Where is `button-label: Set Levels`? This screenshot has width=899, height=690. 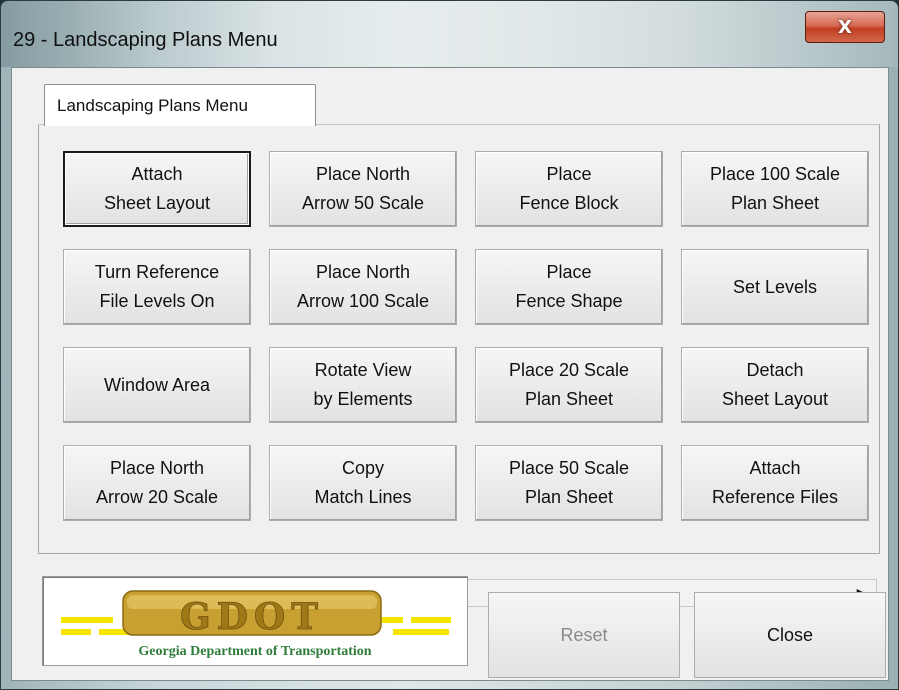
button-label: Set Levels is located at coordinates (775, 286).